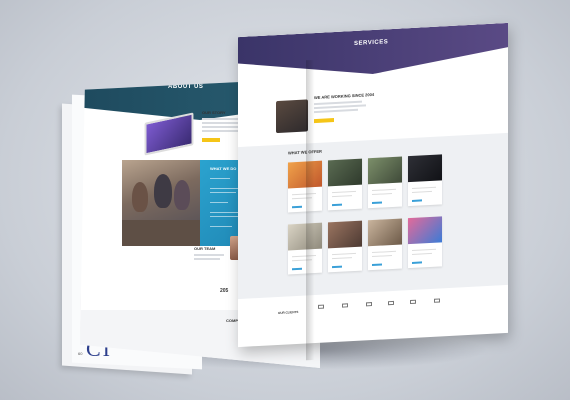 This screenshot has height=400, width=570. What do you see at coordinates (211, 140) in the screenshot?
I see `story-read-more-button` at bounding box center [211, 140].